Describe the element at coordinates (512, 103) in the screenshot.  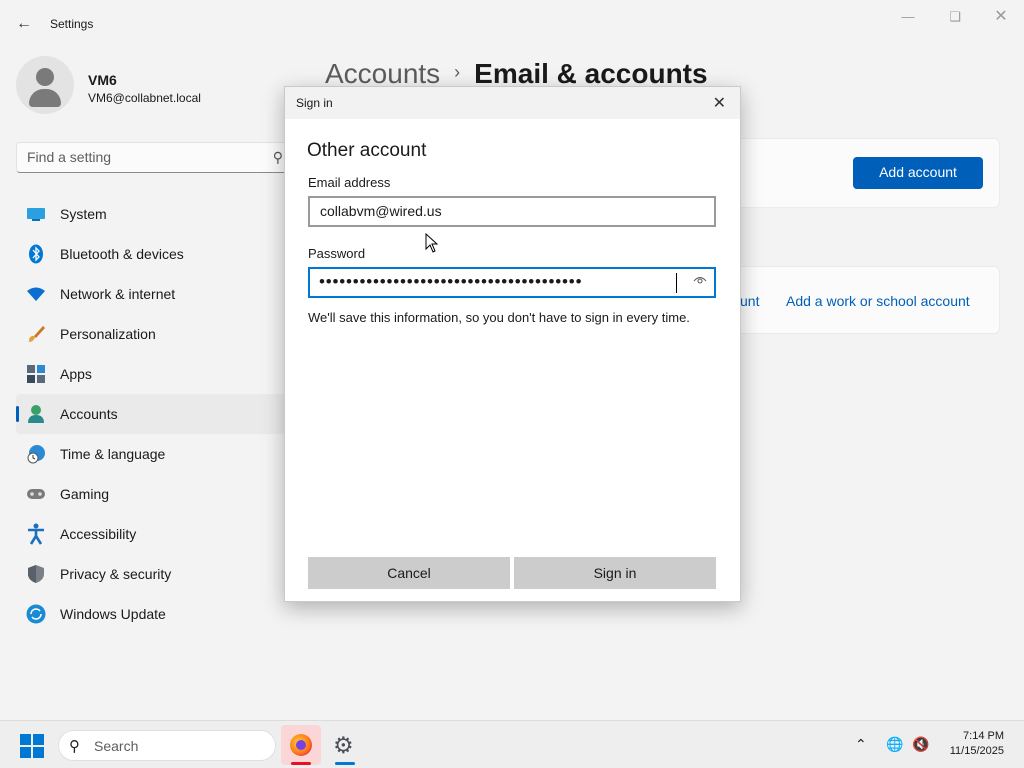
I see `dialog-title-bar: Sign in ✕` at that location.